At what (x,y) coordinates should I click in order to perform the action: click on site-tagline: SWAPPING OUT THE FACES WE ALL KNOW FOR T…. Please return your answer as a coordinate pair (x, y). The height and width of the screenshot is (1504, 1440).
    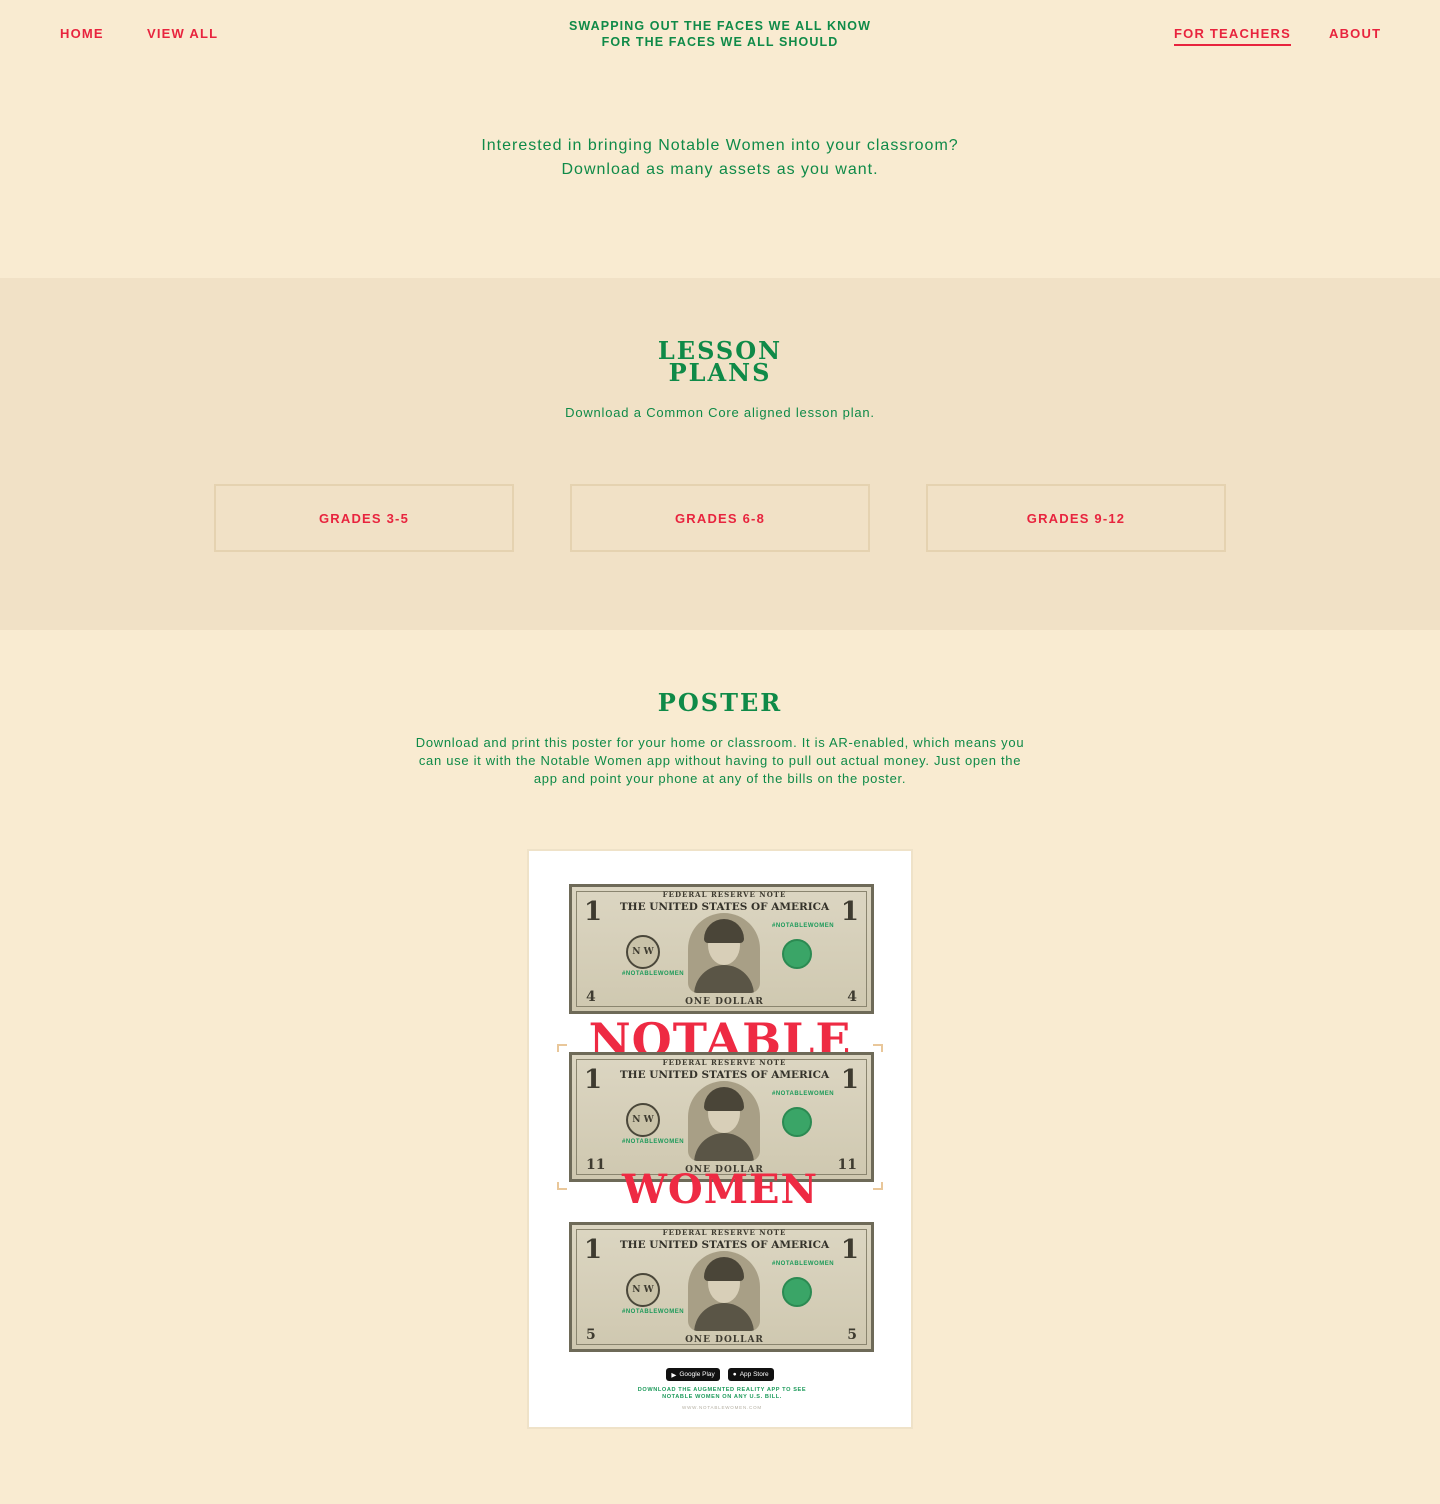
    Looking at the image, I should click on (720, 34).